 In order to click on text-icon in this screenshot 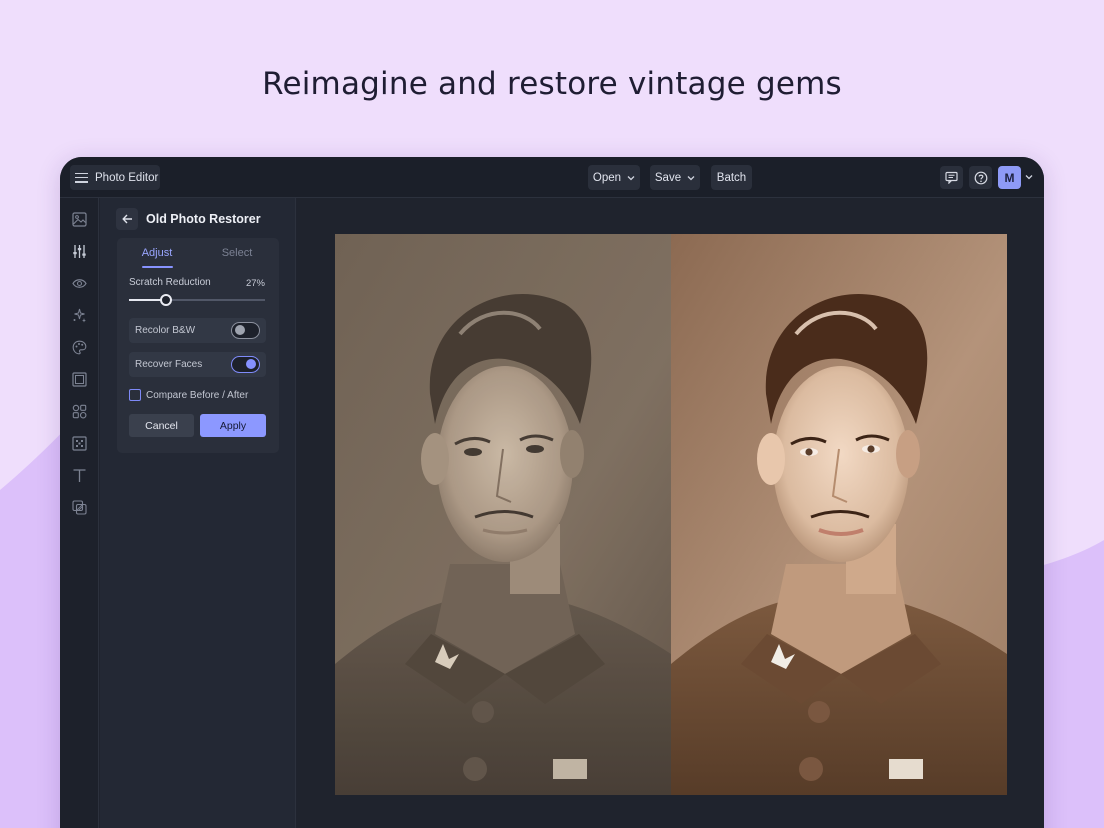, I will do `click(79, 475)`.